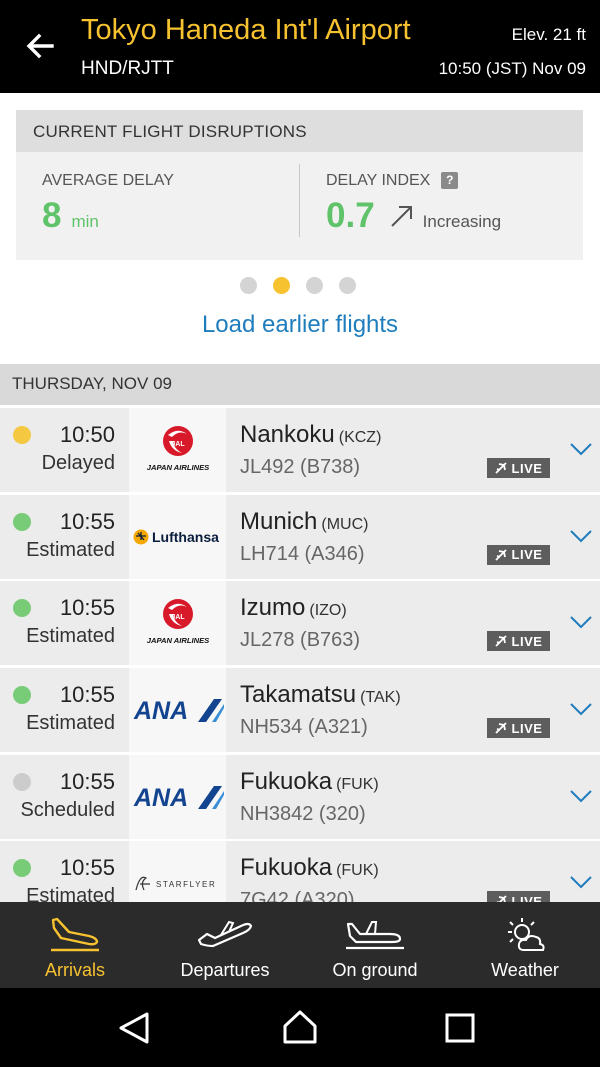 Image resolution: width=600 pixels, height=1067 pixels. What do you see at coordinates (40, 46) in the screenshot?
I see `back-arrow-icon` at bounding box center [40, 46].